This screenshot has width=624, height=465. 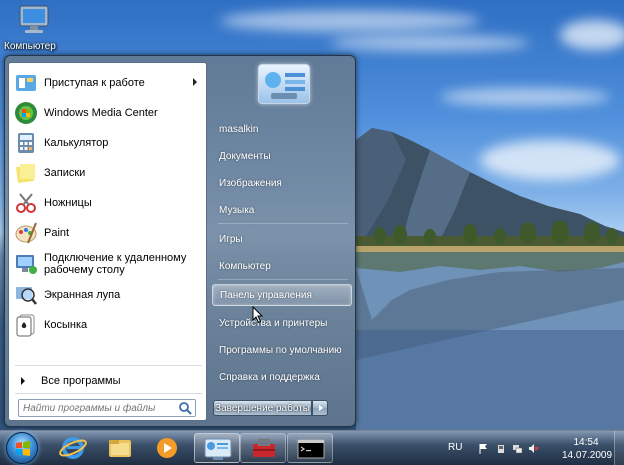 What do you see at coordinates (245, 266) in the screenshot?
I see `place-label: Компьютер` at bounding box center [245, 266].